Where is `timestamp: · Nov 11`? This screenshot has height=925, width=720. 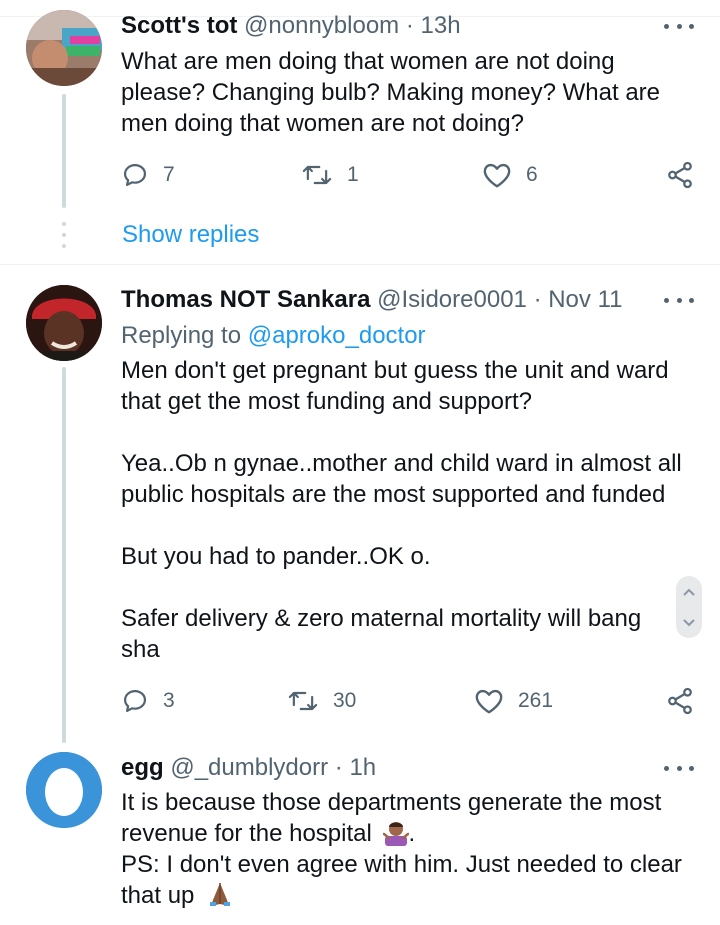
timestamp: · Nov 11 is located at coordinates (578, 299).